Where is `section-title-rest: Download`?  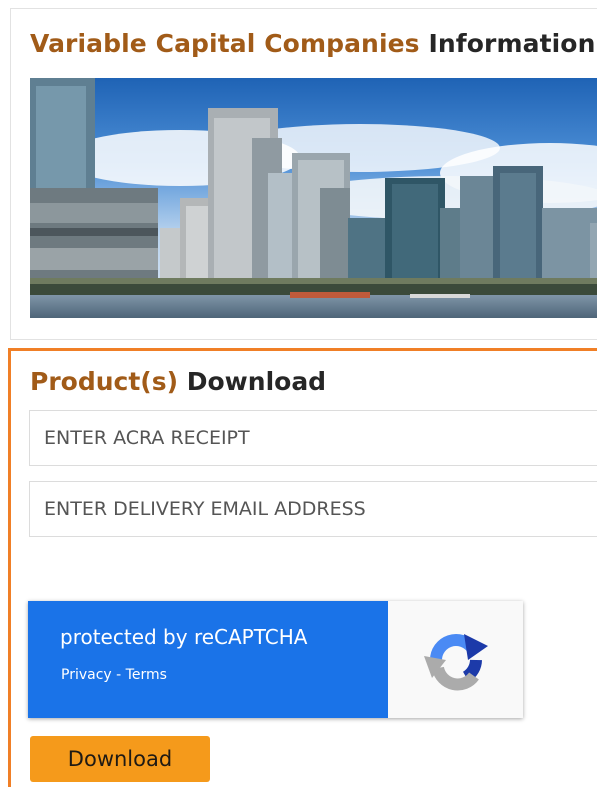 section-title-rest: Download is located at coordinates (256, 381).